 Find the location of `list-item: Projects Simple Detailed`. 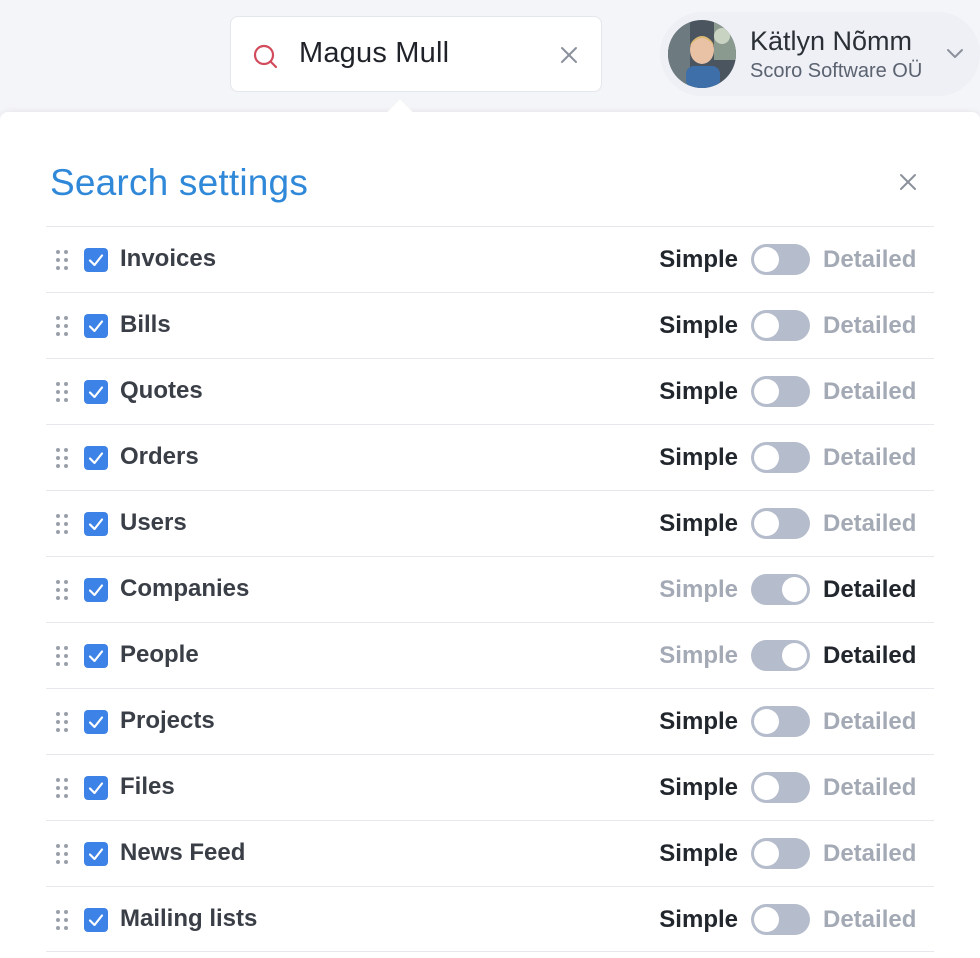

list-item: Projects Simple Detailed is located at coordinates (490, 721).